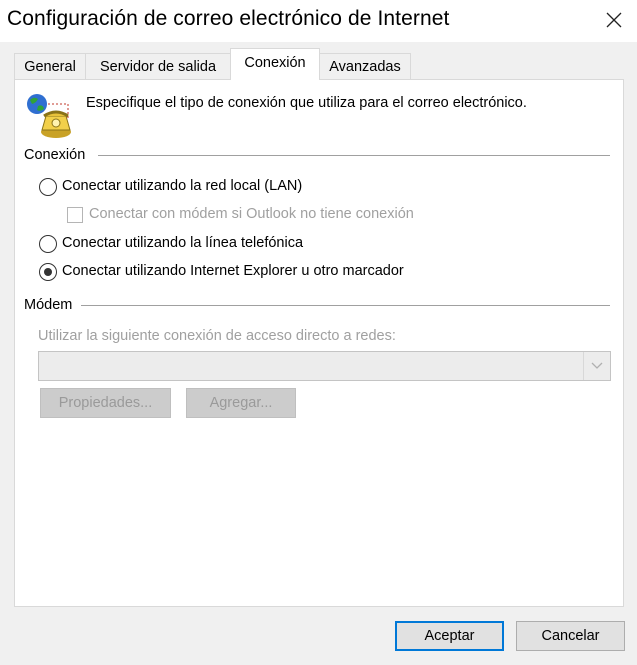 The height and width of the screenshot is (665, 637). I want to click on tab-advanced: Avanzadas, so click(365, 66).